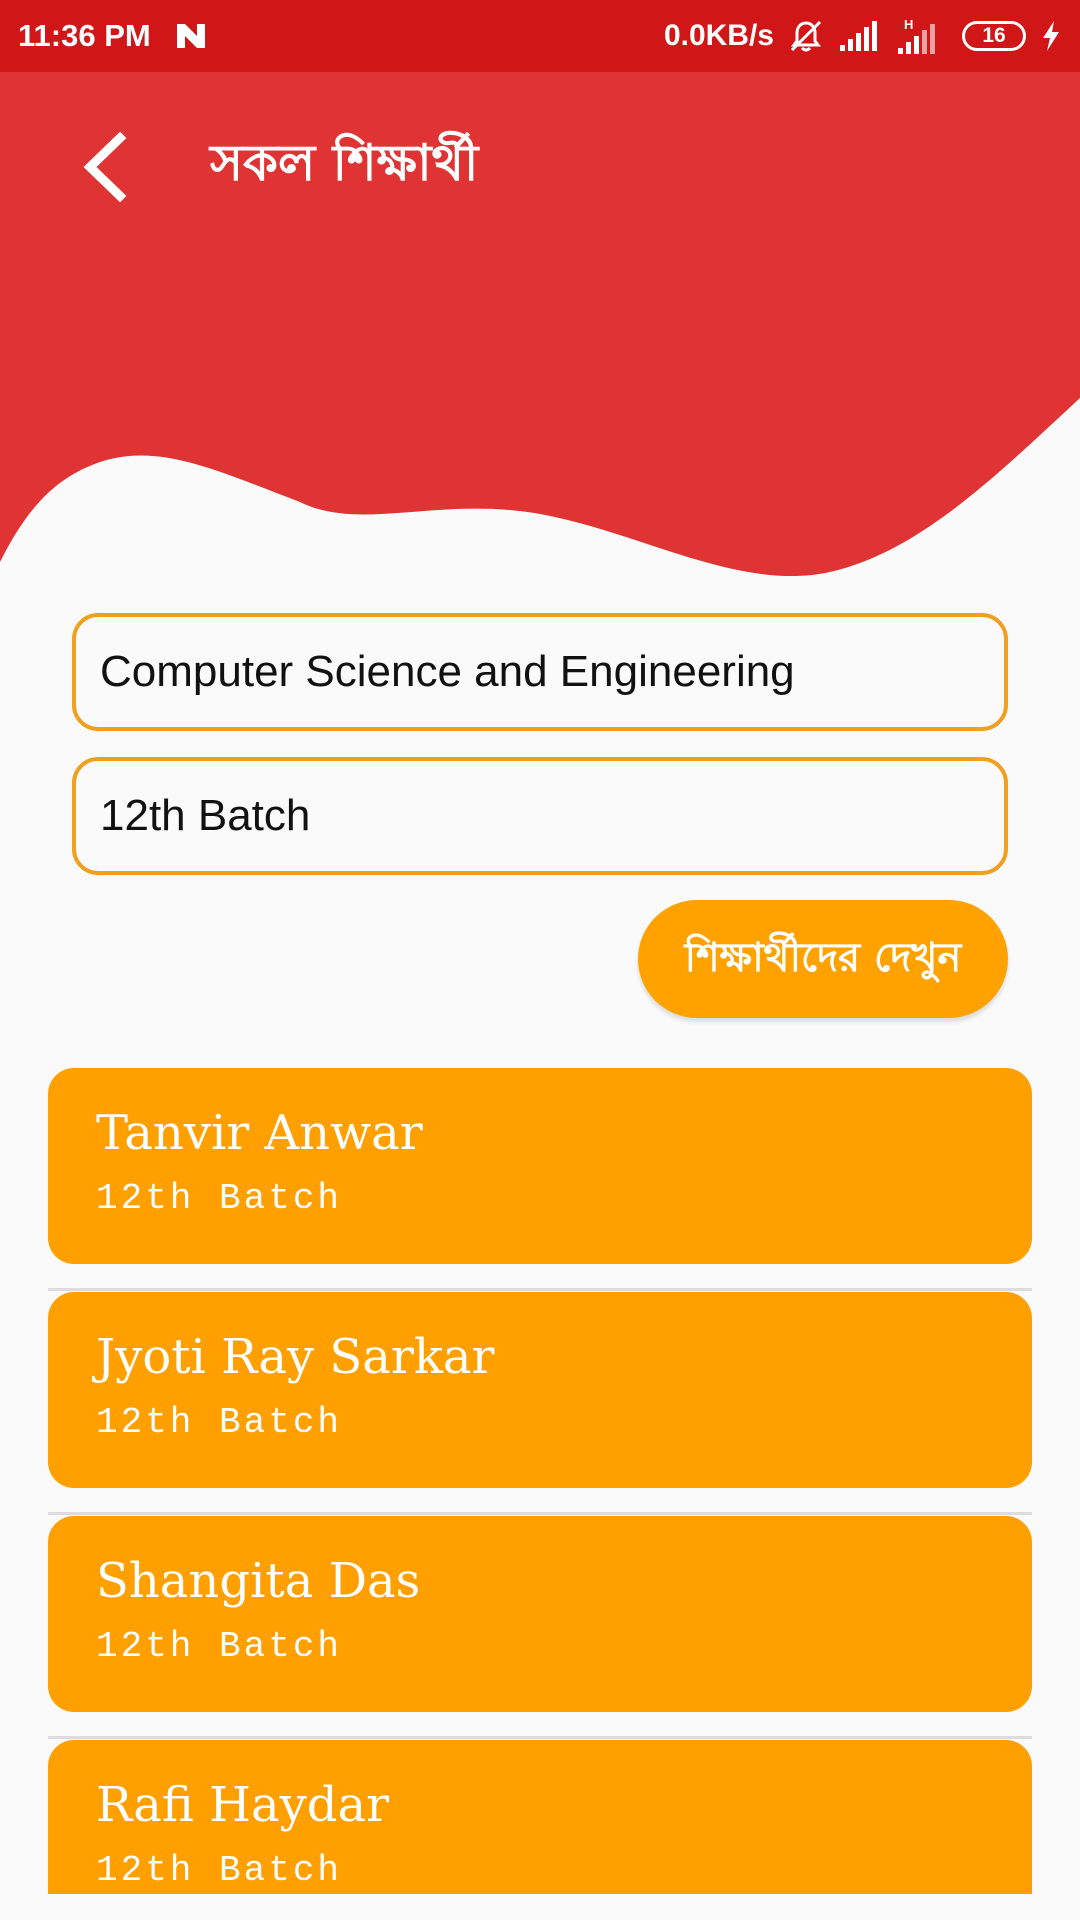 Image resolution: width=1080 pixels, height=1920 pixels. What do you see at coordinates (908, 24) in the screenshot?
I see `svg-text: H` at bounding box center [908, 24].